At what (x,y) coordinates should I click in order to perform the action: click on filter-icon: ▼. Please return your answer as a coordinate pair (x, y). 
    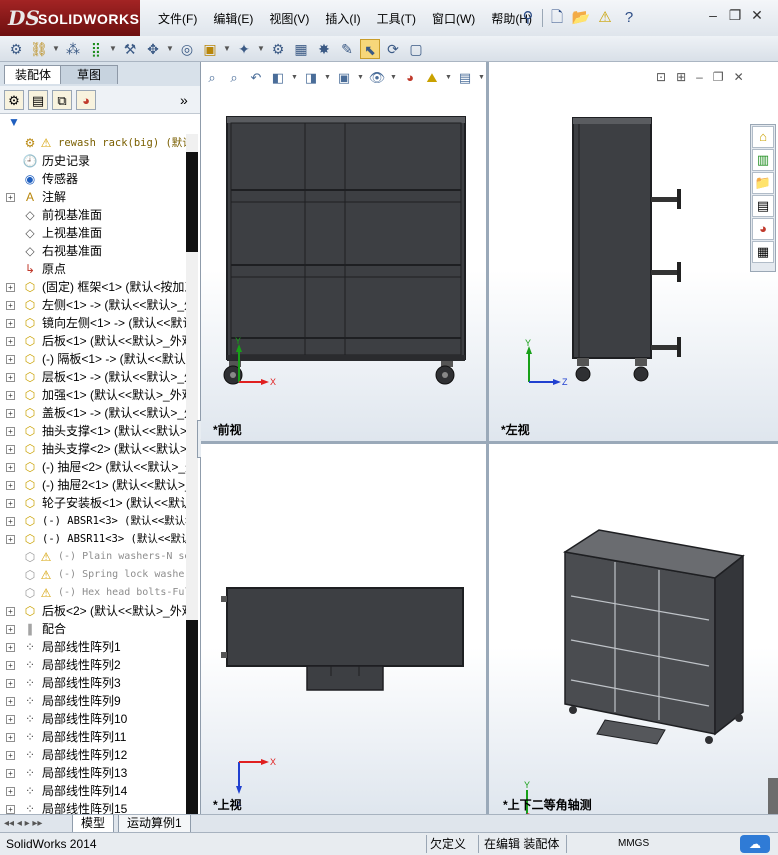
    Looking at the image, I should click on (14, 122).